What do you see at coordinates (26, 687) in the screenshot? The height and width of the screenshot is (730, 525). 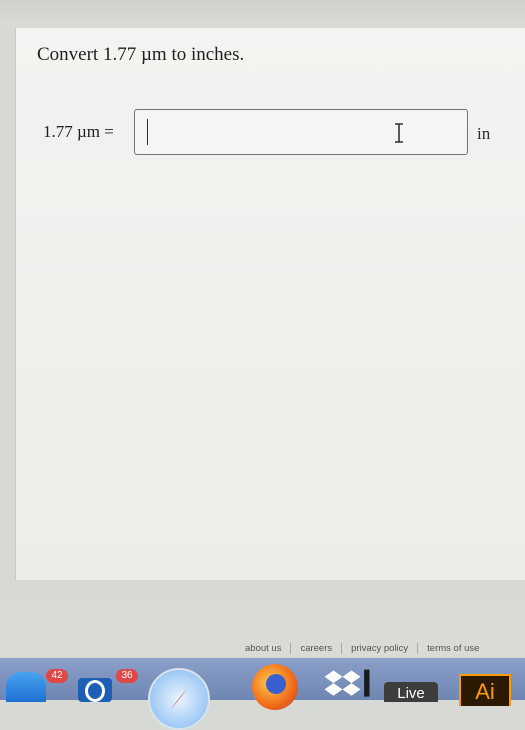 I see `mail-app-icon` at bounding box center [26, 687].